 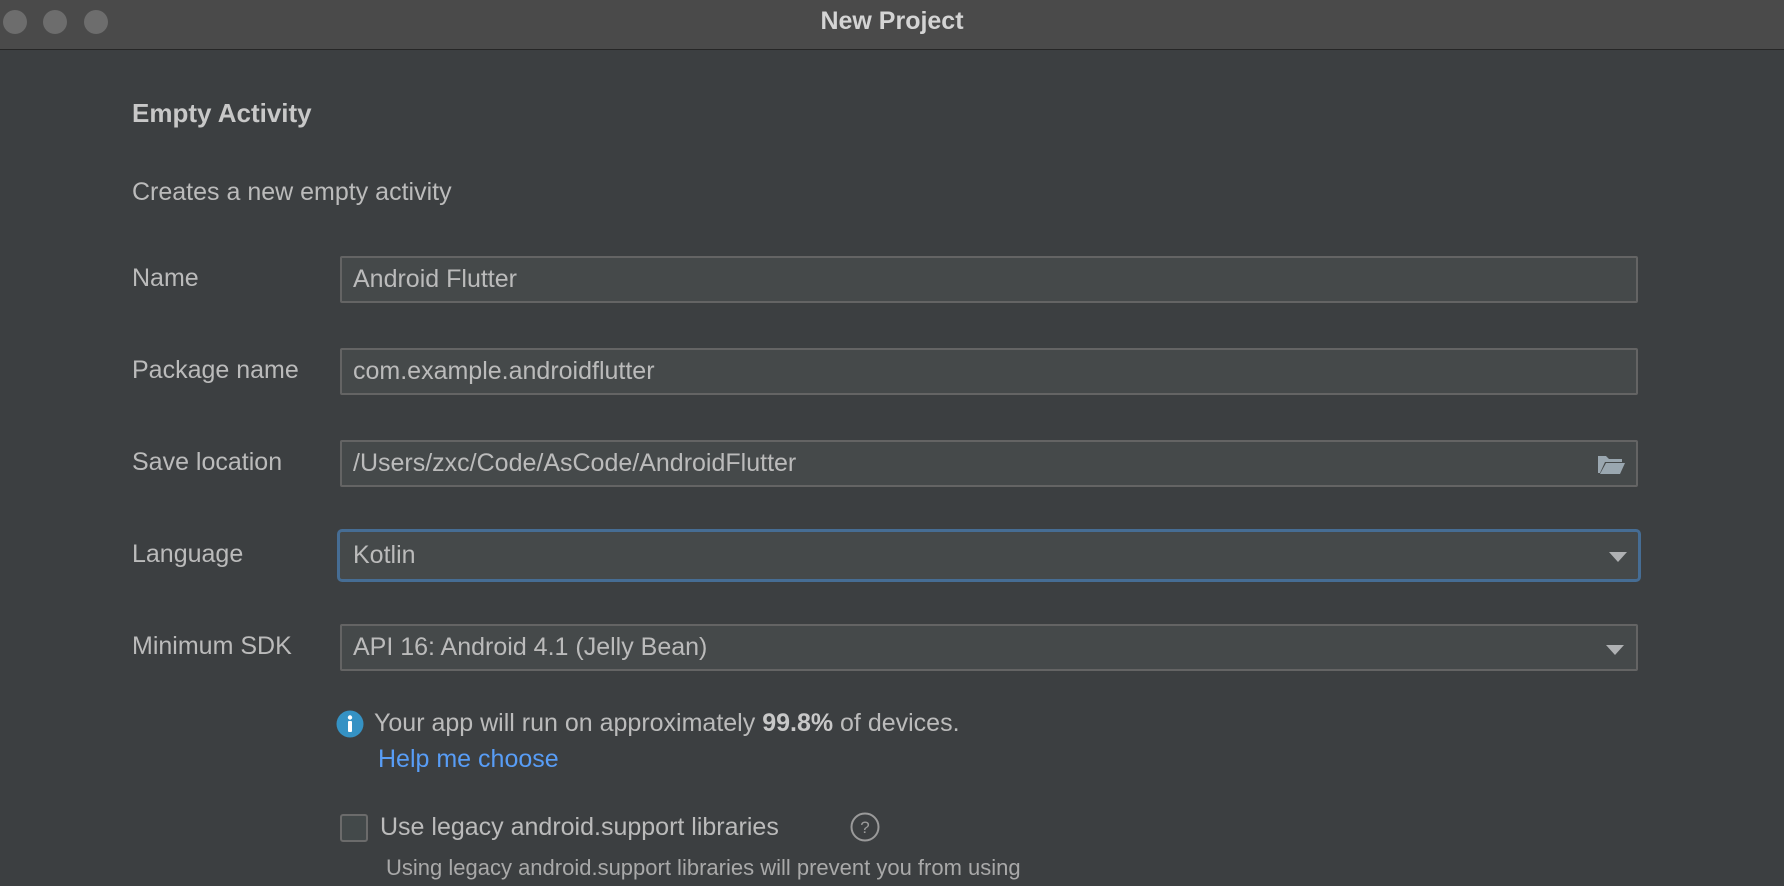 What do you see at coordinates (504, 371) in the screenshot?
I see `package-name-value: com.example.androidflutter` at bounding box center [504, 371].